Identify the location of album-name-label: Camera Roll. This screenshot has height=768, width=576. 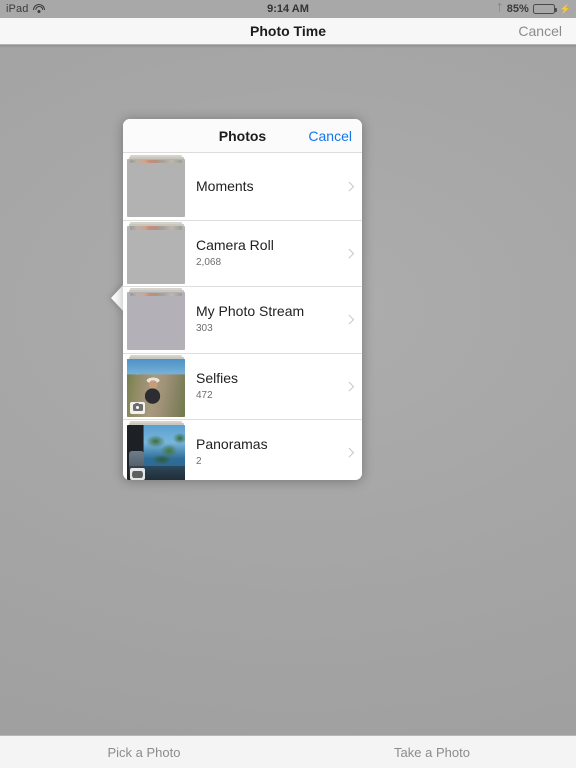
(235, 244).